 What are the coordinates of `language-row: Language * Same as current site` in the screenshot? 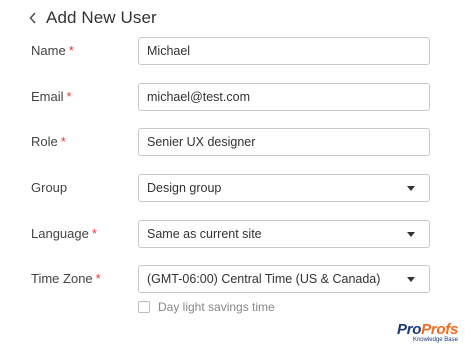 It's located at (237, 234).